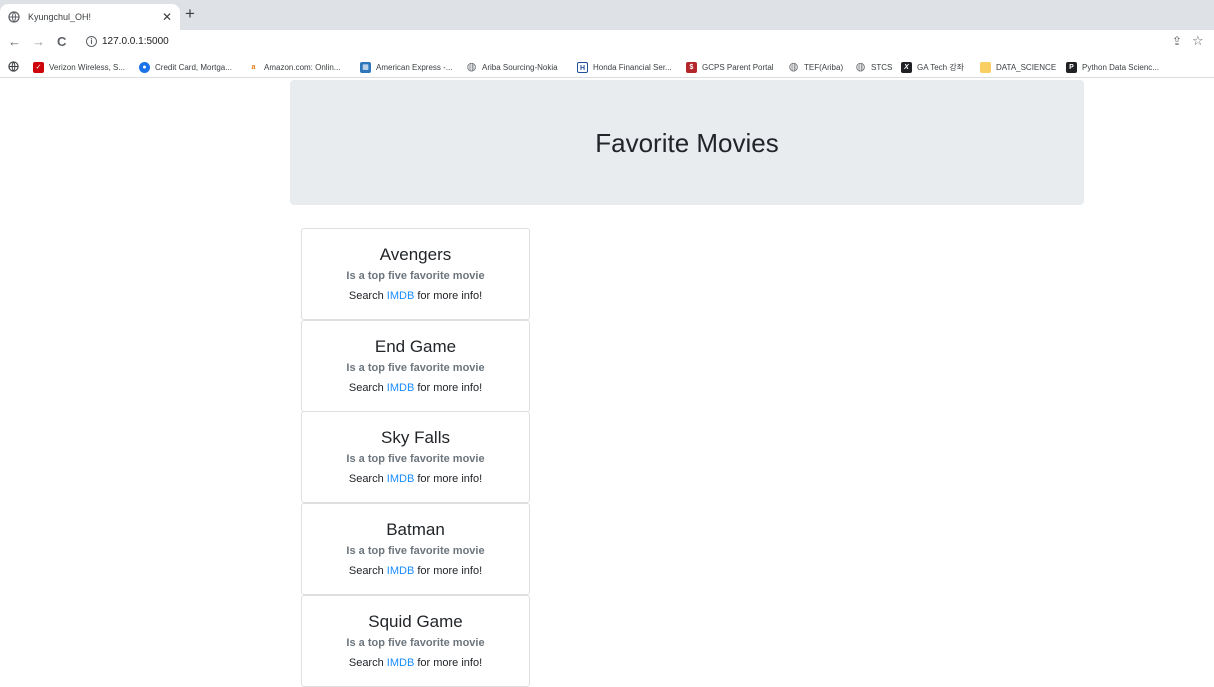 The width and height of the screenshot is (1214, 687). What do you see at coordinates (61, 42) in the screenshot?
I see `reload-icon: C` at bounding box center [61, 42].